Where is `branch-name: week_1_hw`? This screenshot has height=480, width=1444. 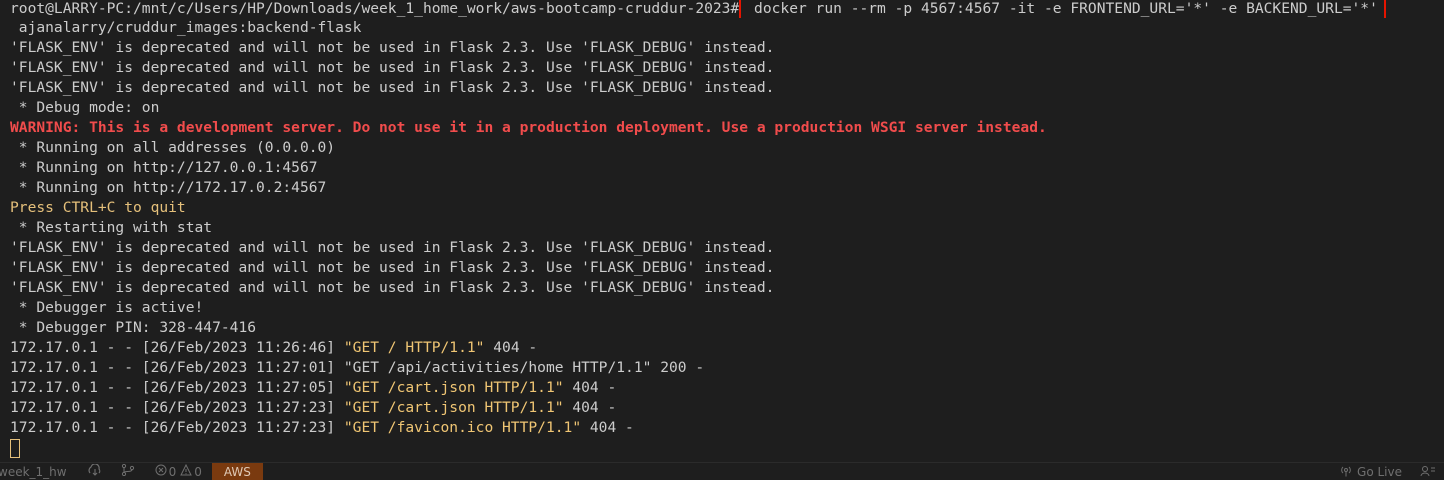
branch-name: week_1_hw is located at coordinates (33, 471).